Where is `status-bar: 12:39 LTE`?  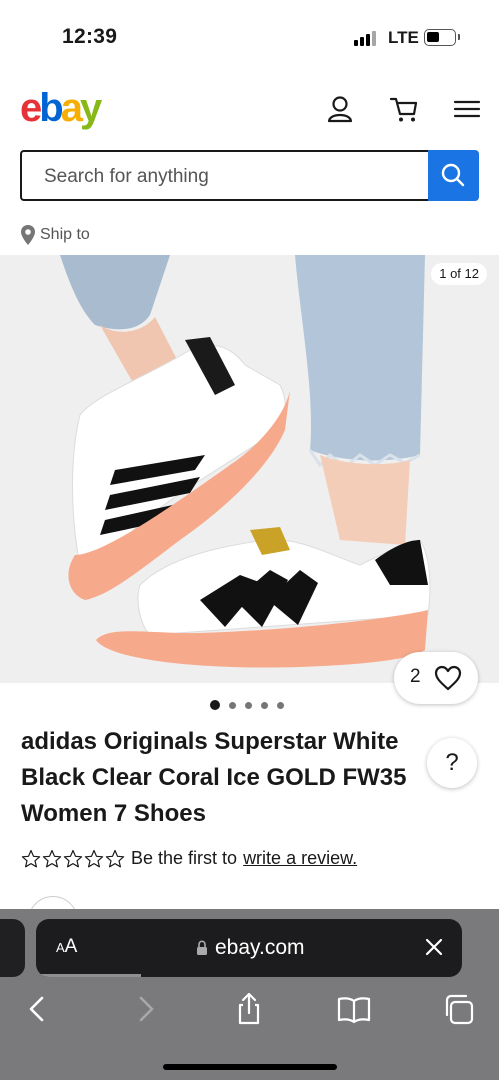 status-bar: 12:39 LTE is located at coordinates (249, 36).